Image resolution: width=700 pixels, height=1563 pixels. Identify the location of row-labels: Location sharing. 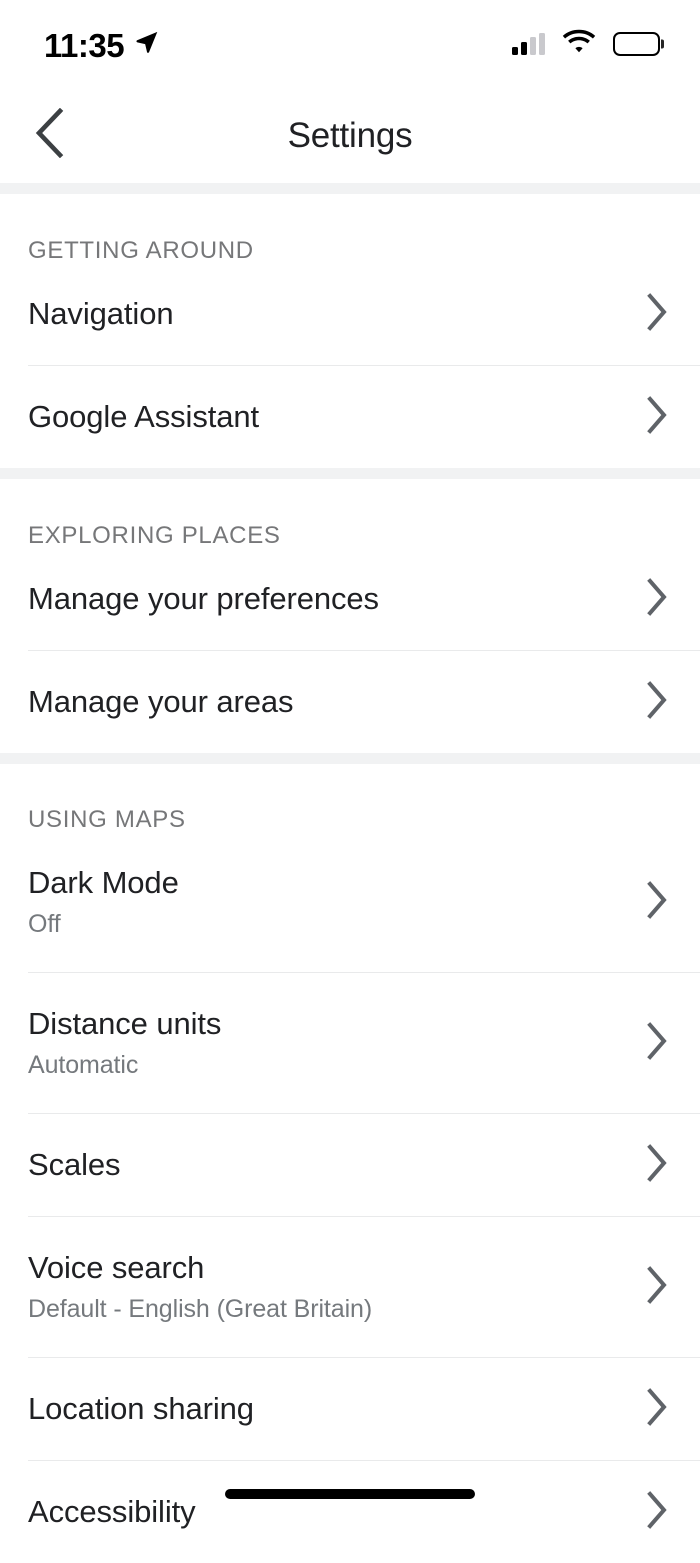
(141, 1408).